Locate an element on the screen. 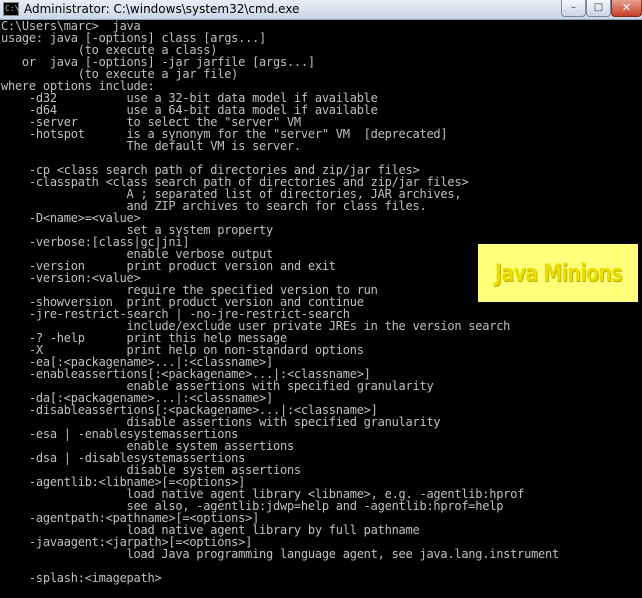 Image resolution: width=642 pixels, height=598 pixels. java-minions-logo: Java Minions is located at coordinates (558, 273).